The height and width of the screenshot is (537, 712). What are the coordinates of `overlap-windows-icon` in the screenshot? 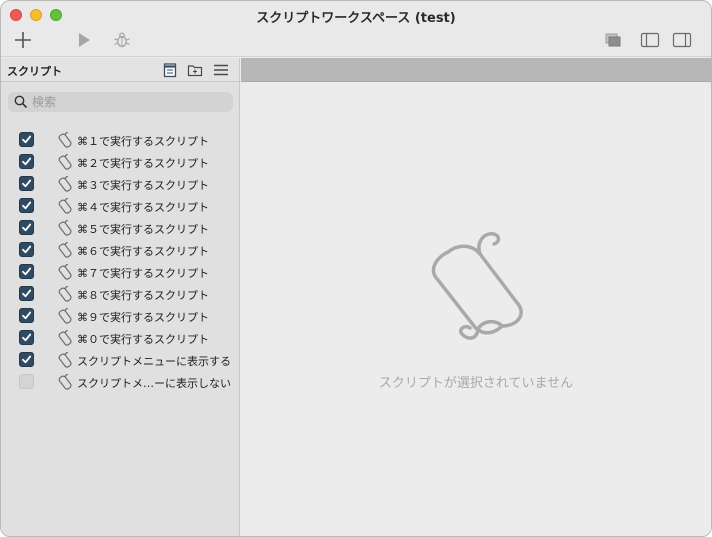 It's located at (613, 40).